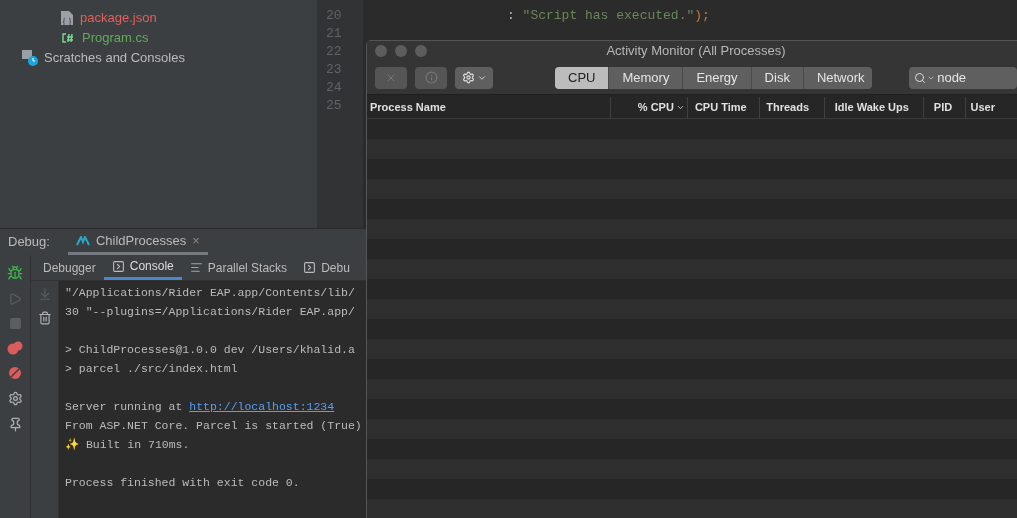 This screenshot has height=518, width=1017. I want to click on trash-icon, so click(44, 318).